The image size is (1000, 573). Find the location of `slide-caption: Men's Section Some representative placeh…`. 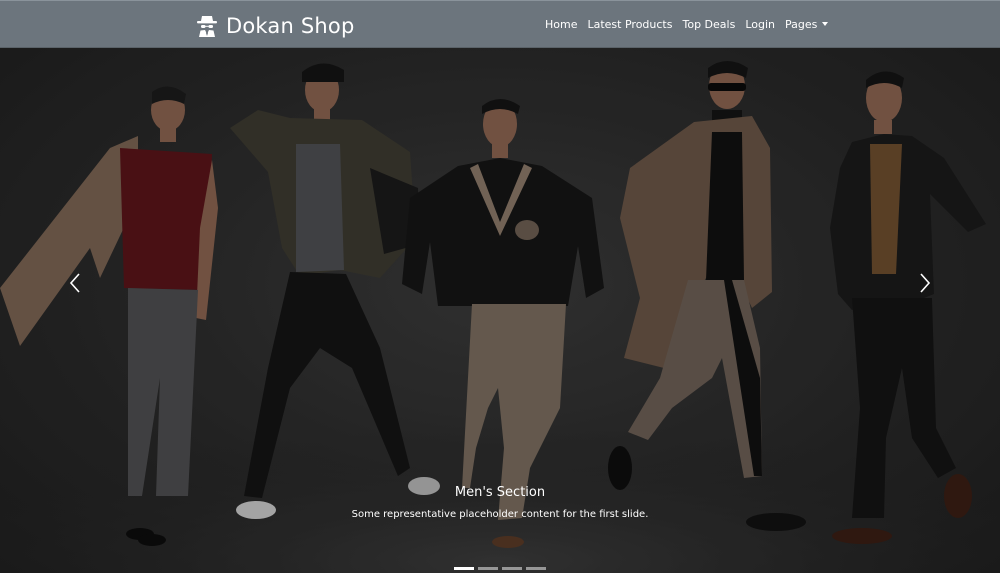

slide-caption: Men's Section Some representative placeh… is located at coordinates (500, 503).